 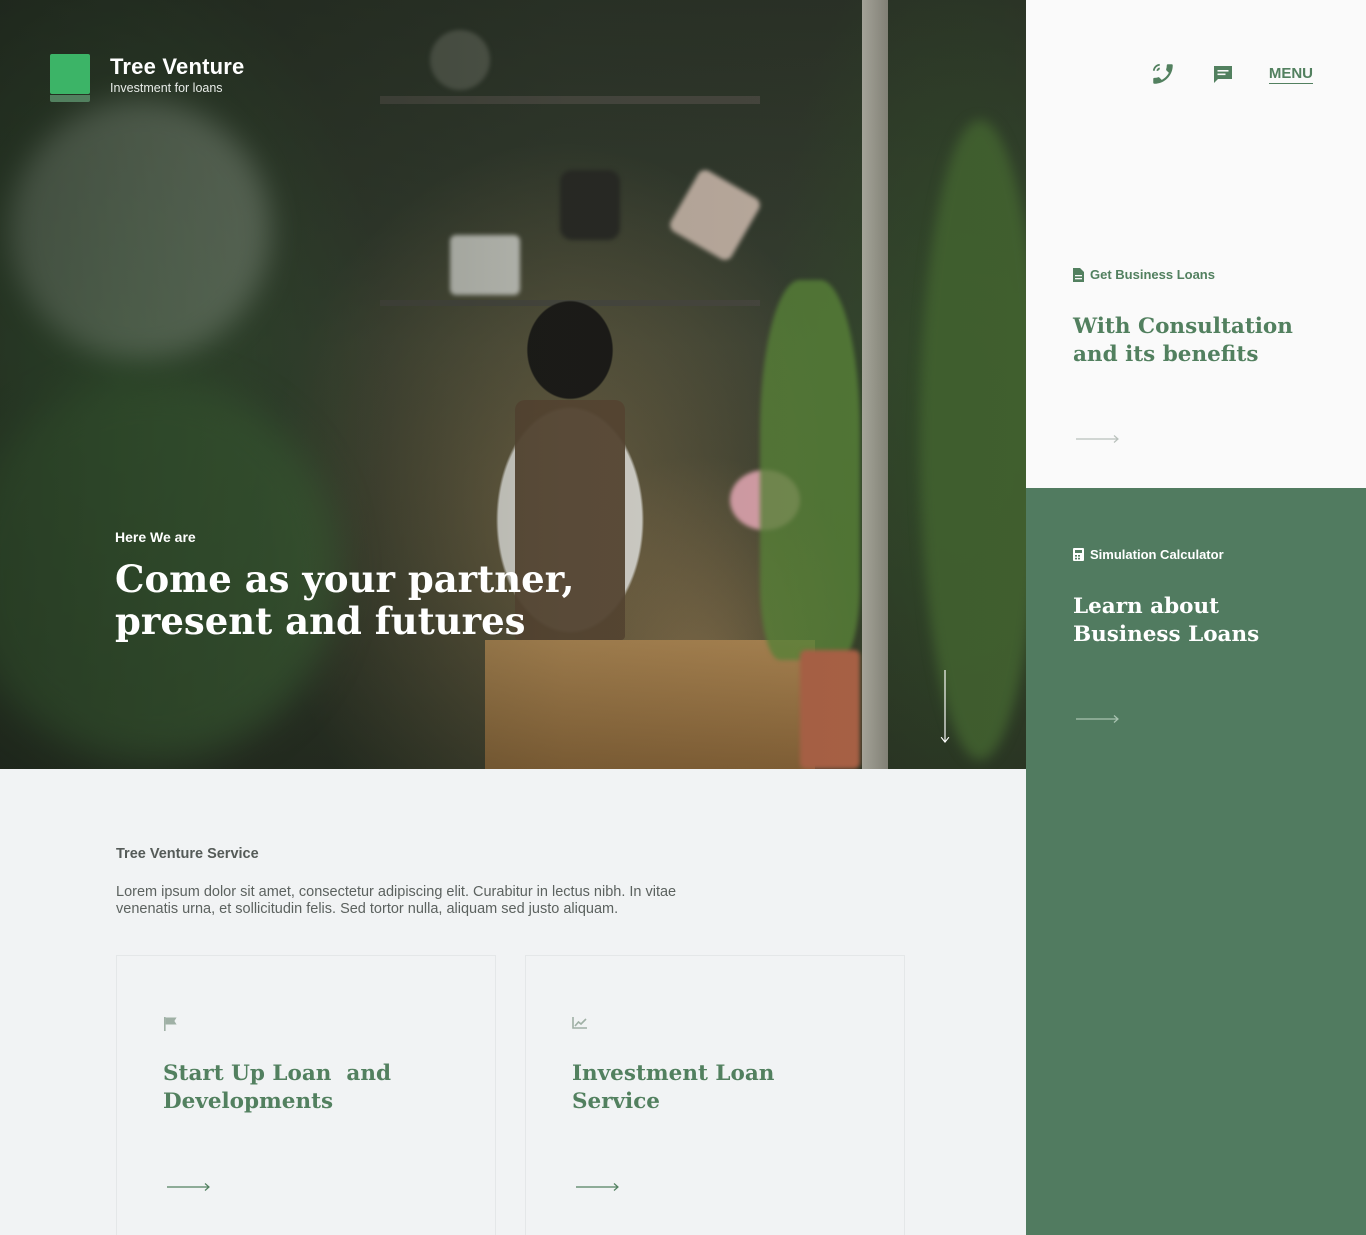 What do you see at coordinates (345, 579) in the screenshot?
I see `hero-title-line: Come as your partner,` at bounding box center [345, 579].